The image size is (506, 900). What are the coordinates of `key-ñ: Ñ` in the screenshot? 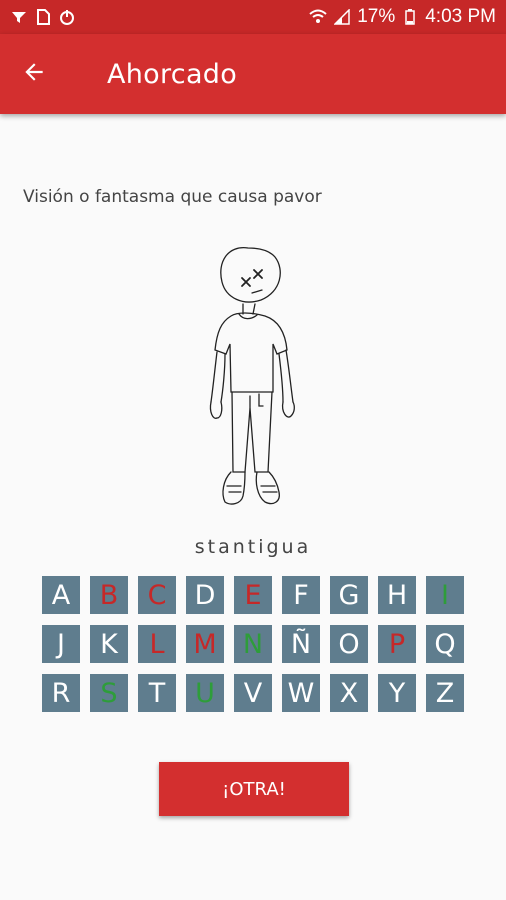 It's located at (301, 644).